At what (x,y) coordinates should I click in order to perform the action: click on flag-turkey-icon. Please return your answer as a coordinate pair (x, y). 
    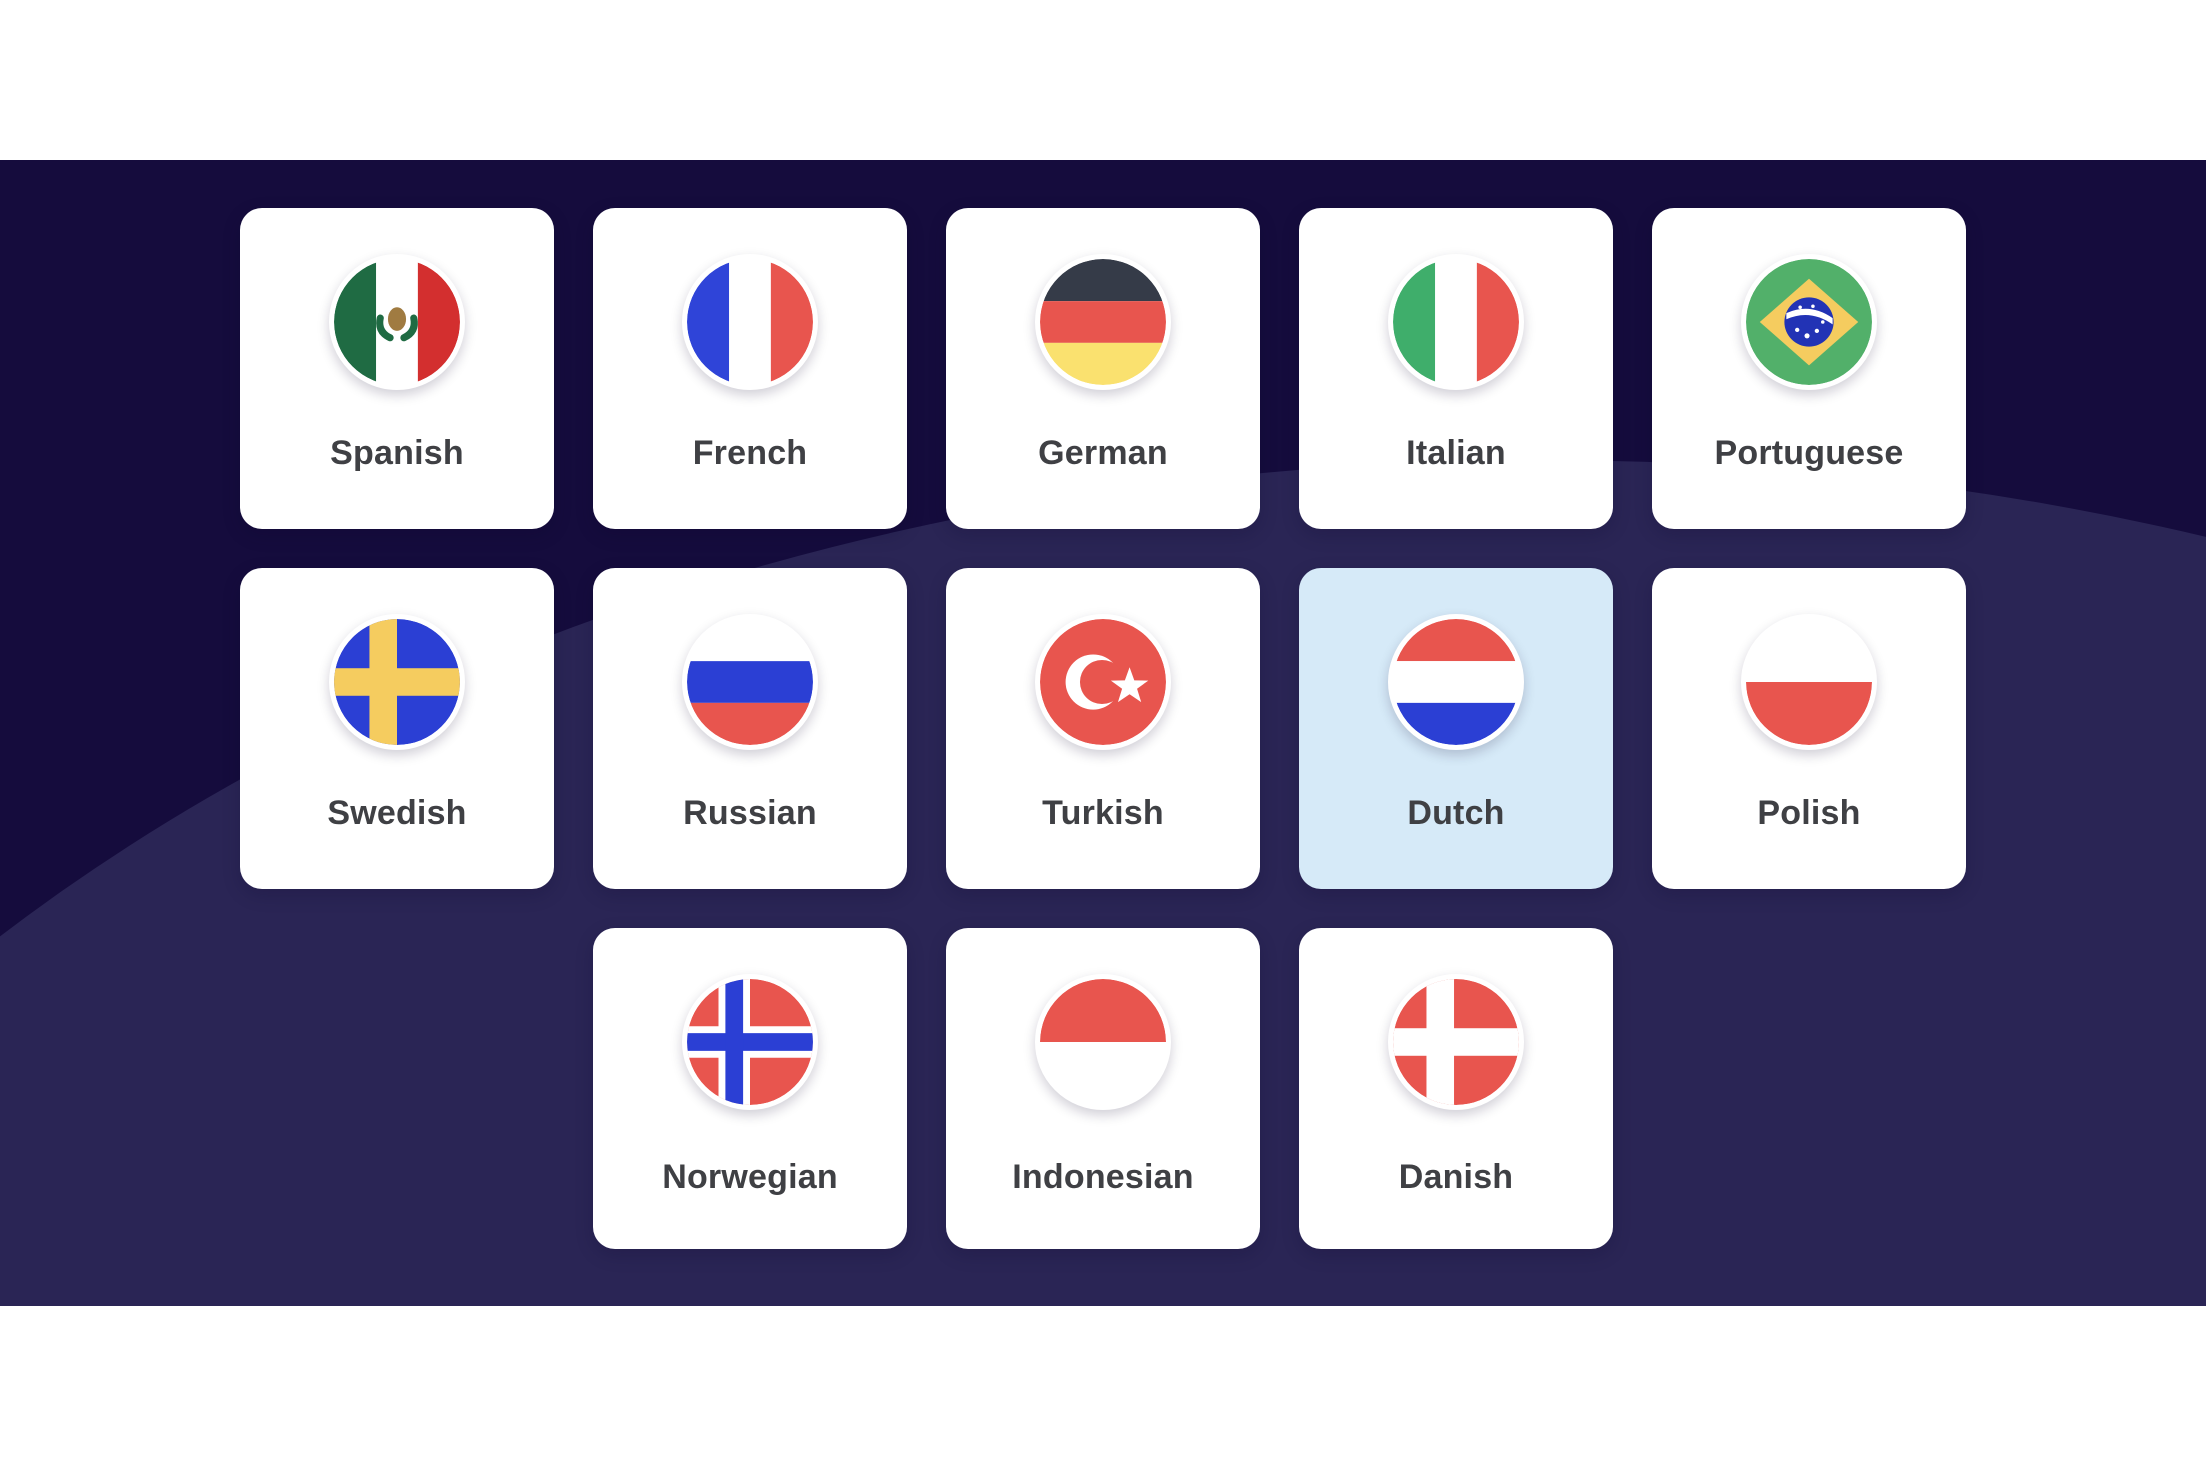
    Looking at the image, I should click on (1103, 682).